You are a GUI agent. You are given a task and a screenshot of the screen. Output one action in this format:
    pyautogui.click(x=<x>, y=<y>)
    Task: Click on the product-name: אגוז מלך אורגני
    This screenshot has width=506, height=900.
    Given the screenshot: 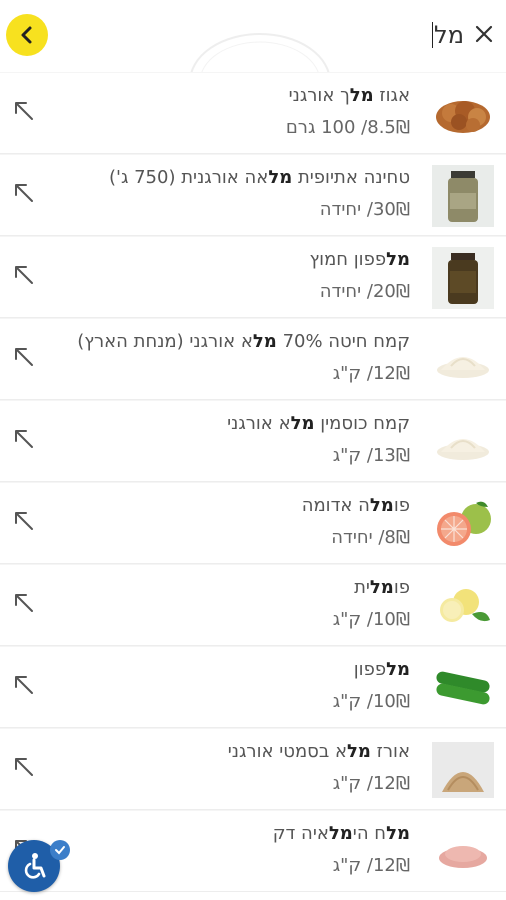 What is the action you would take?
    pyautogui.click(x=349, y=96)
    